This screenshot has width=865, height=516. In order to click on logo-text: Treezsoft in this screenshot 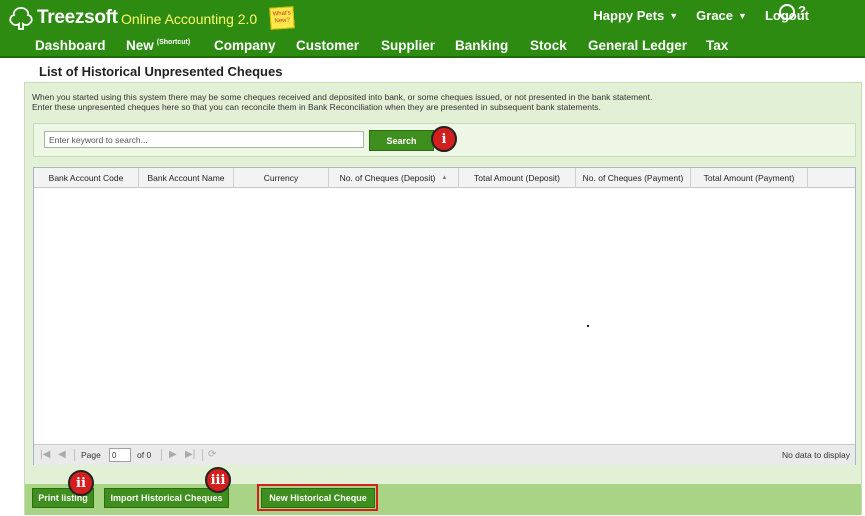, I will do `click(77, 17)`.